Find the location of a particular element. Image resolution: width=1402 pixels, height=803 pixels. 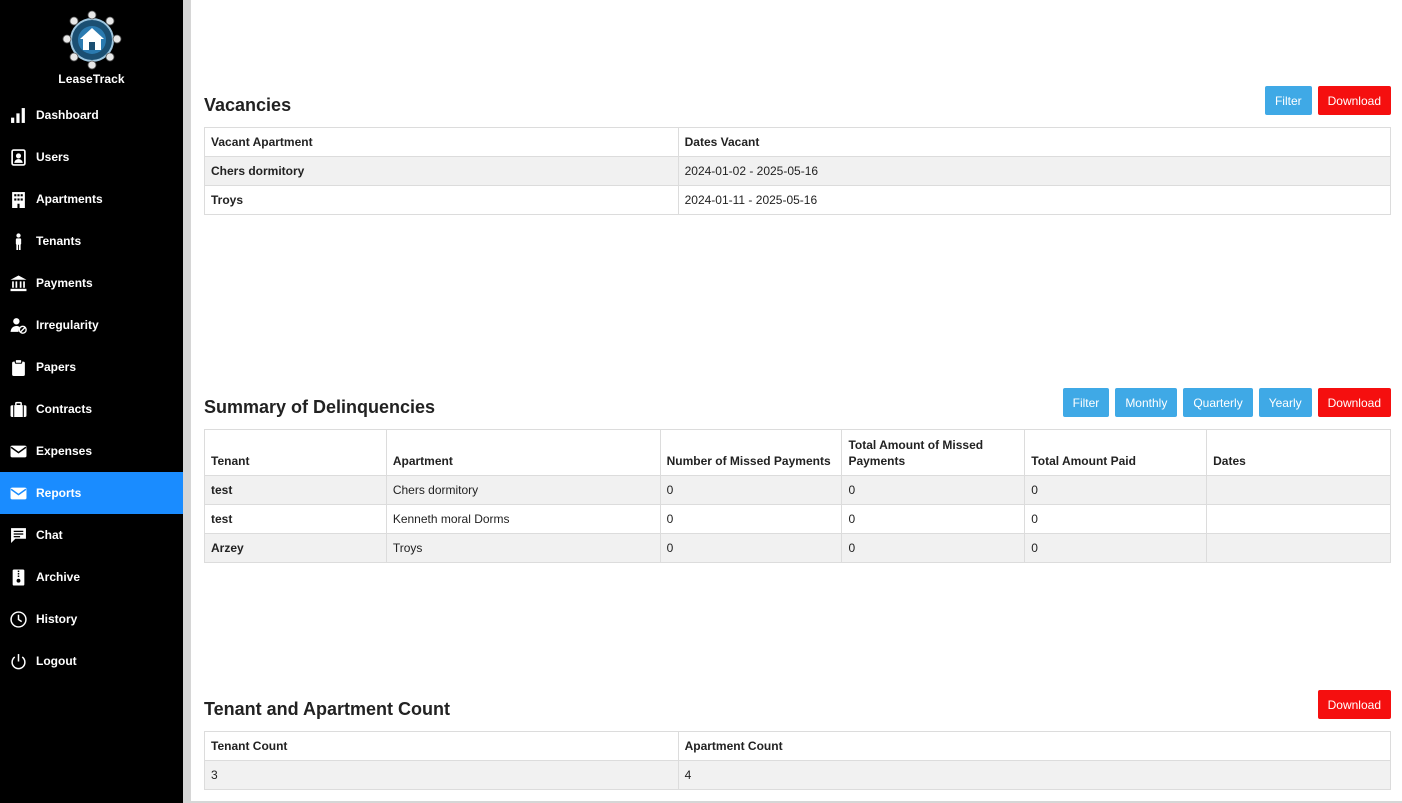

apartment-cell: Troys is located at coordinates (523, 548).